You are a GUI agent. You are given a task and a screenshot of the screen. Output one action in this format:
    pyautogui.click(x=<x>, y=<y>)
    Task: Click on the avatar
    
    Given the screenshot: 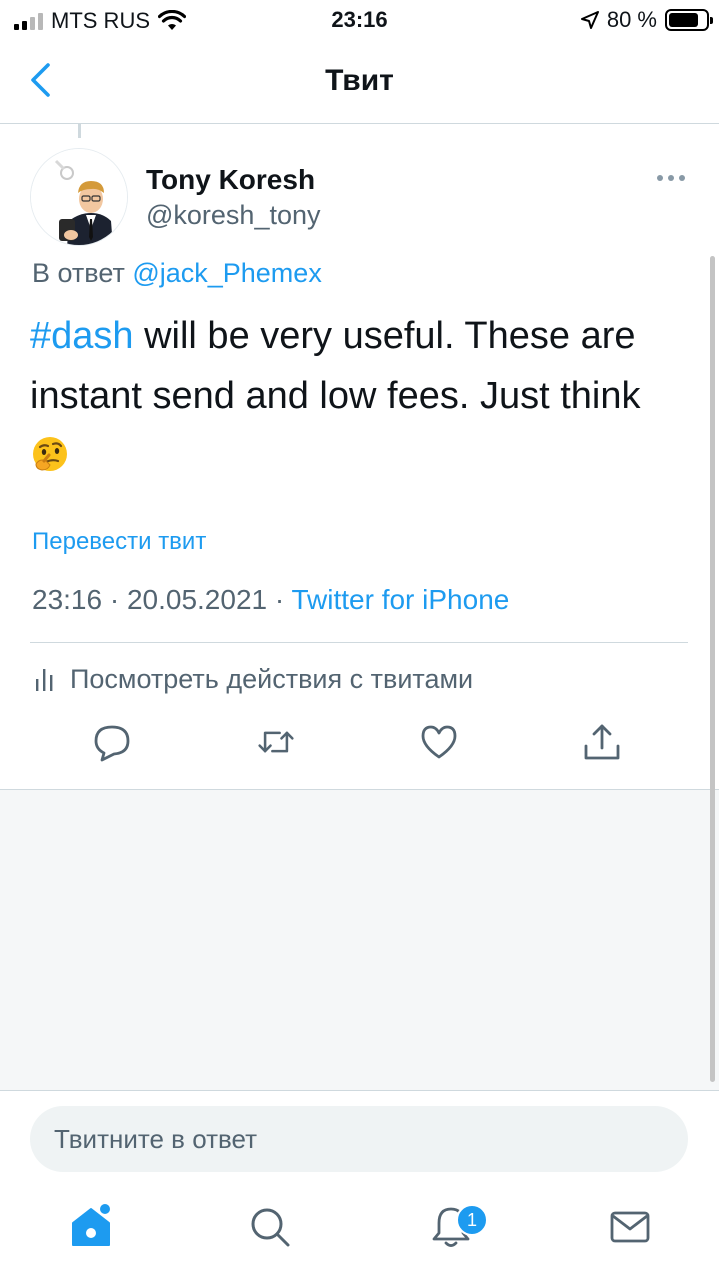 What is the action you would take?
    pyautogui.click(x=79, y=197)
    